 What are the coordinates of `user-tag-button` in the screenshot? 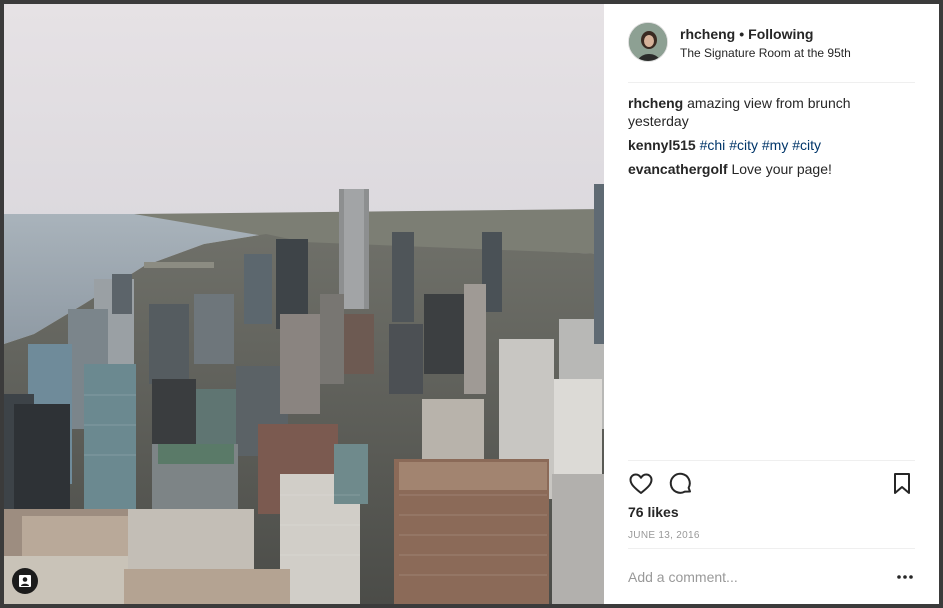 It's located at (25, 581).